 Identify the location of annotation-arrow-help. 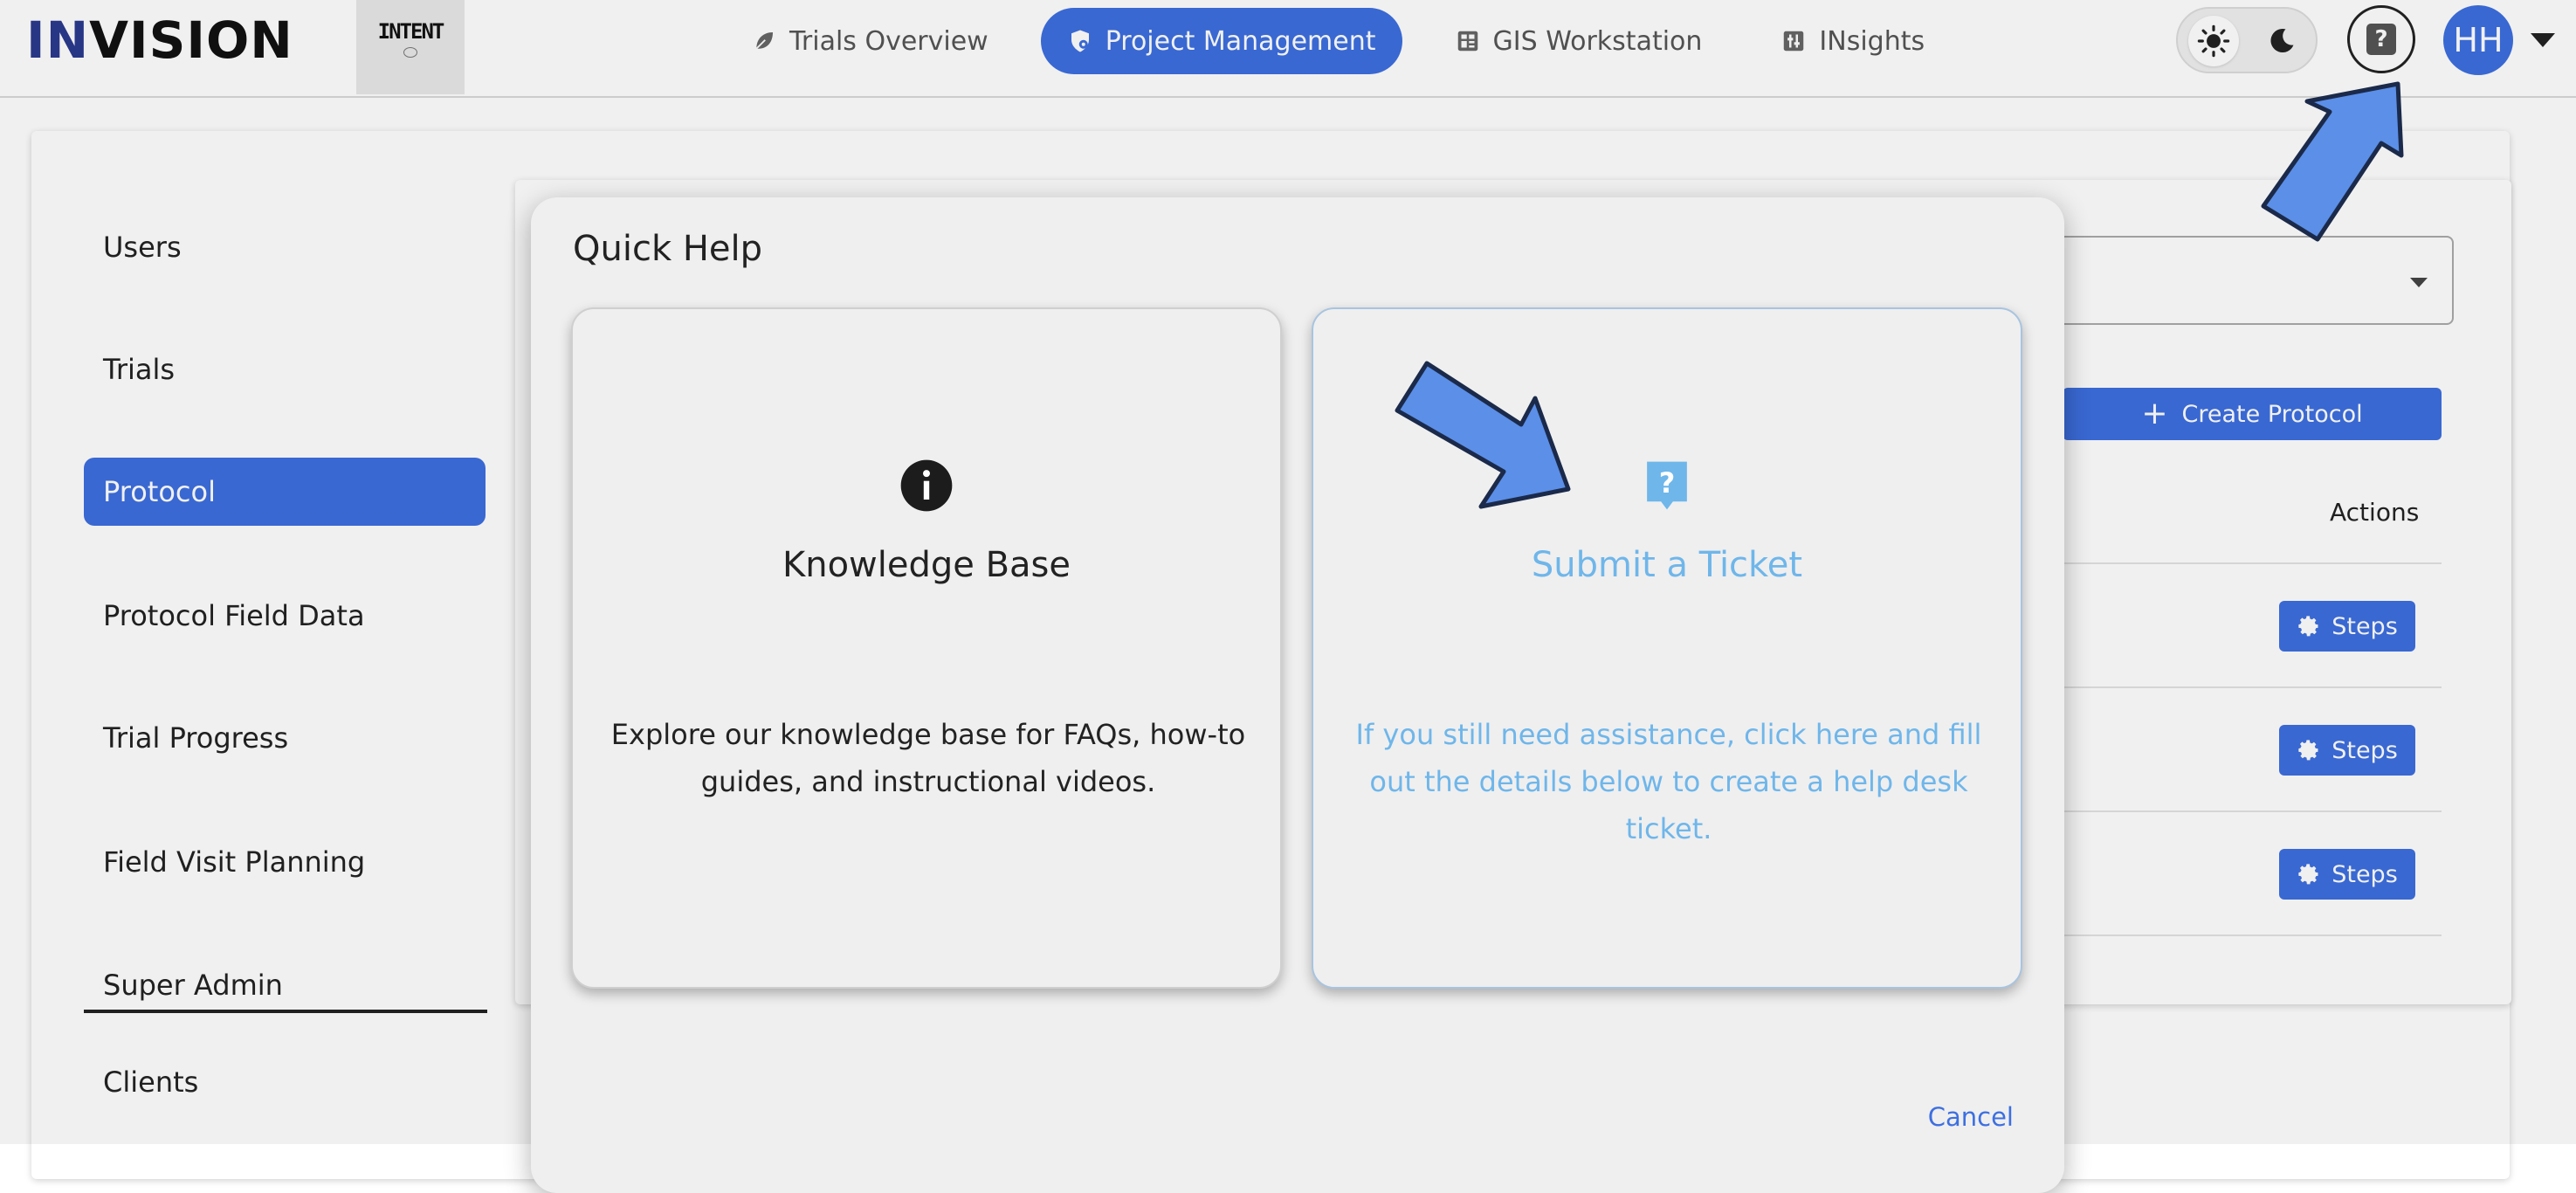
(2332, 161).